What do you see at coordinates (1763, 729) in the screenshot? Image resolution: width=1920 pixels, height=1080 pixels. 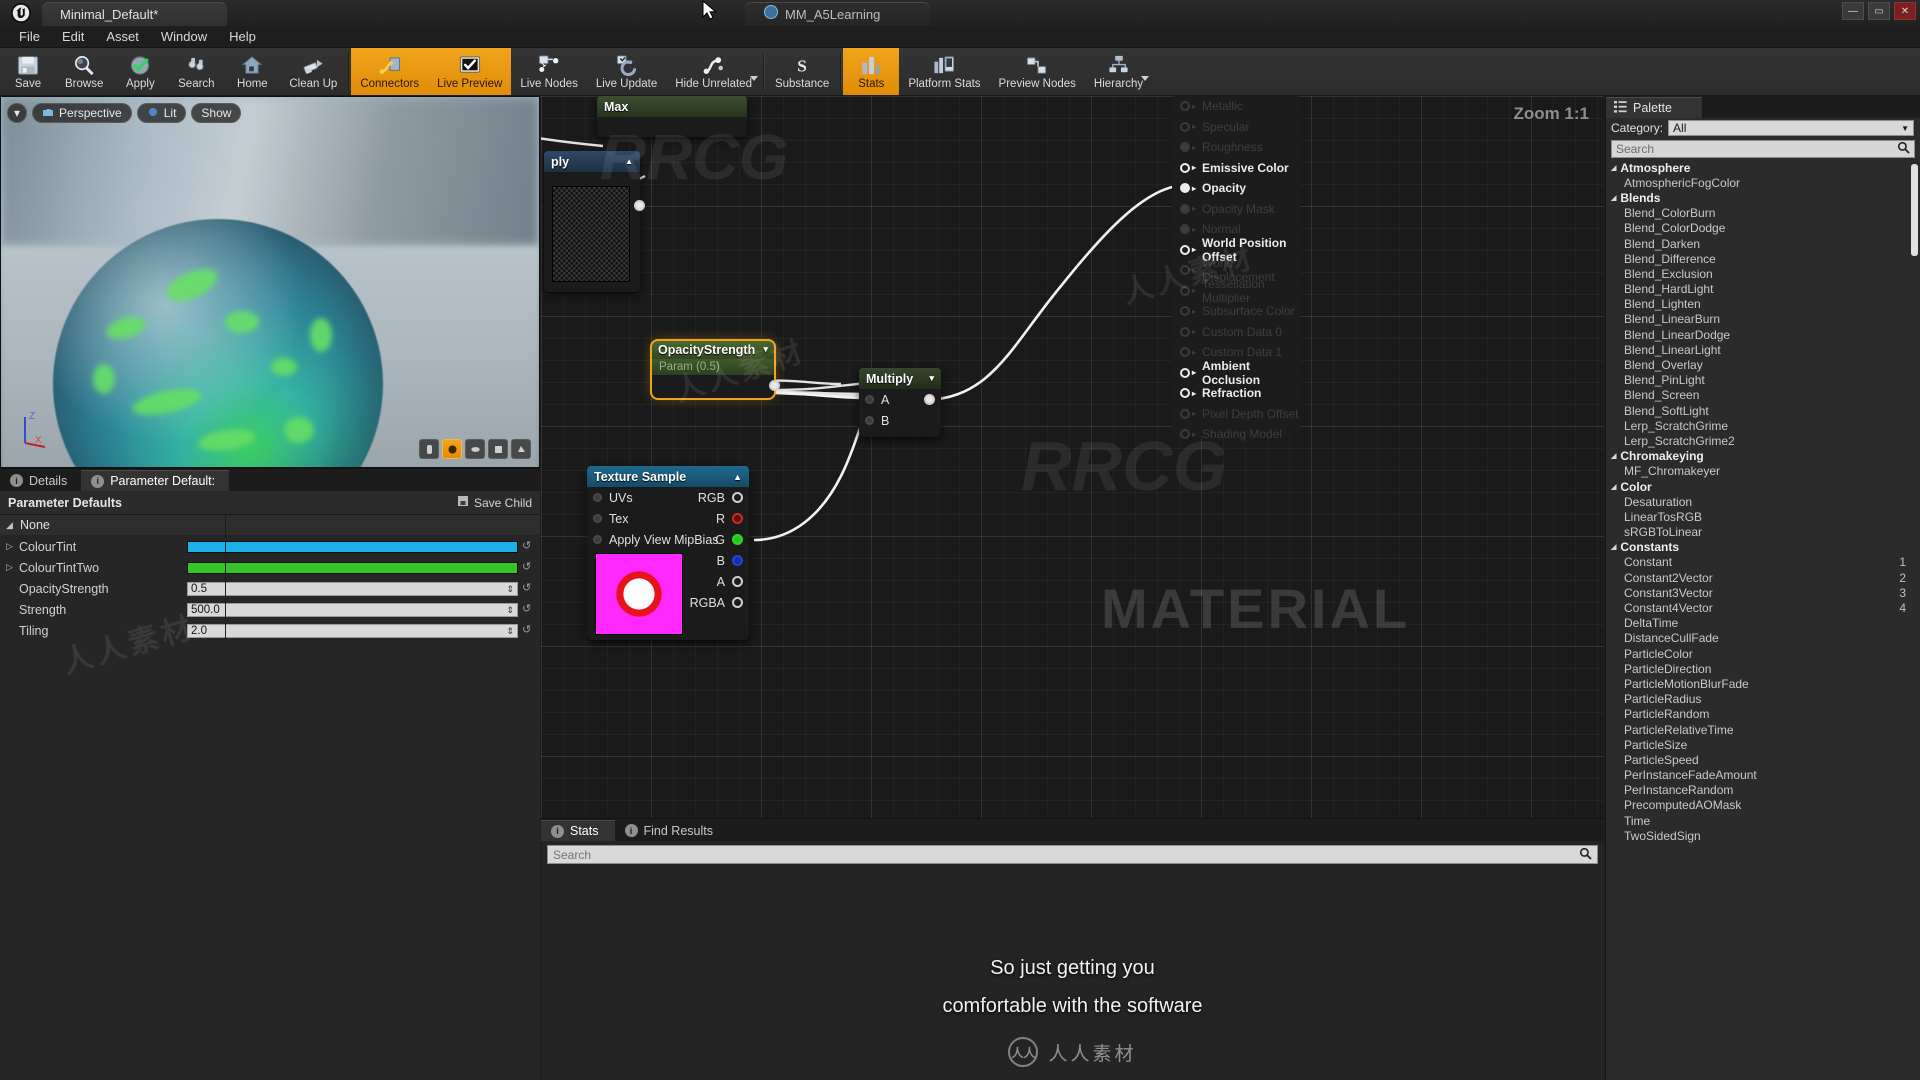 I see `palette-item: ParticleRelativeTime` at bounding box center [1763, 729].